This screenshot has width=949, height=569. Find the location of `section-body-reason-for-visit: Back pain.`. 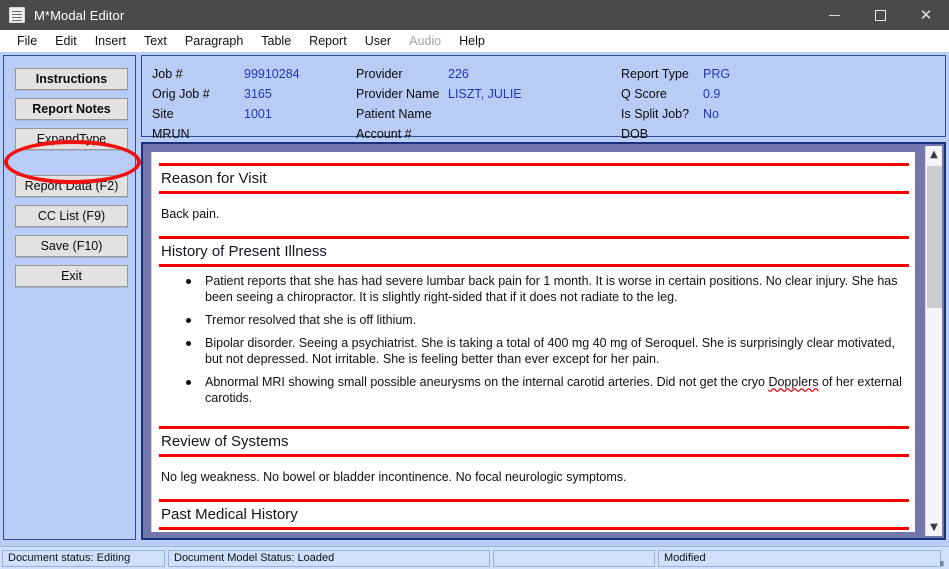

section-body-reason-for-visit: Back pain. is located at coordinates (534, 215).